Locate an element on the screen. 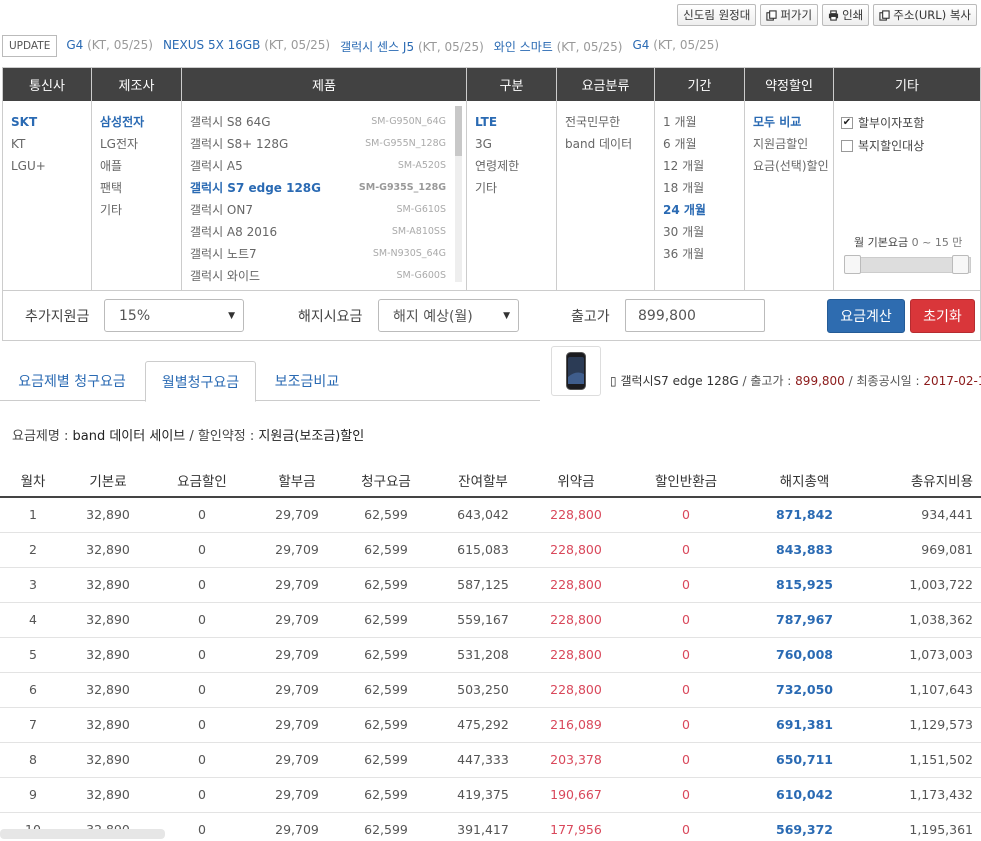  column-header: 해지총액 is located at coordinates (804, 480).